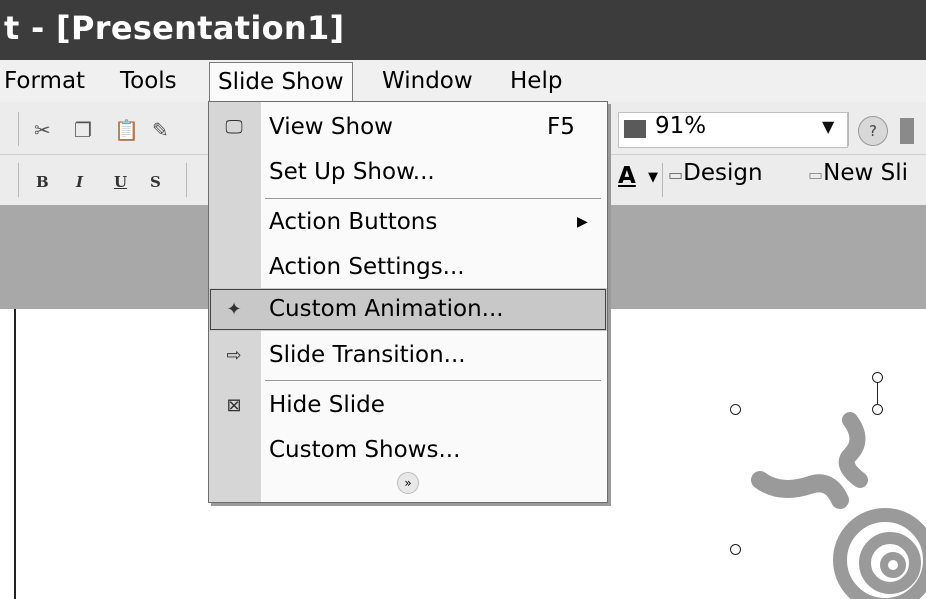 The height and width of the screenshot is (599, 926). What do you see at coordinates (42, 182) in the screenshot?
I see `bold-button: B` at bounding box center [42, 182].